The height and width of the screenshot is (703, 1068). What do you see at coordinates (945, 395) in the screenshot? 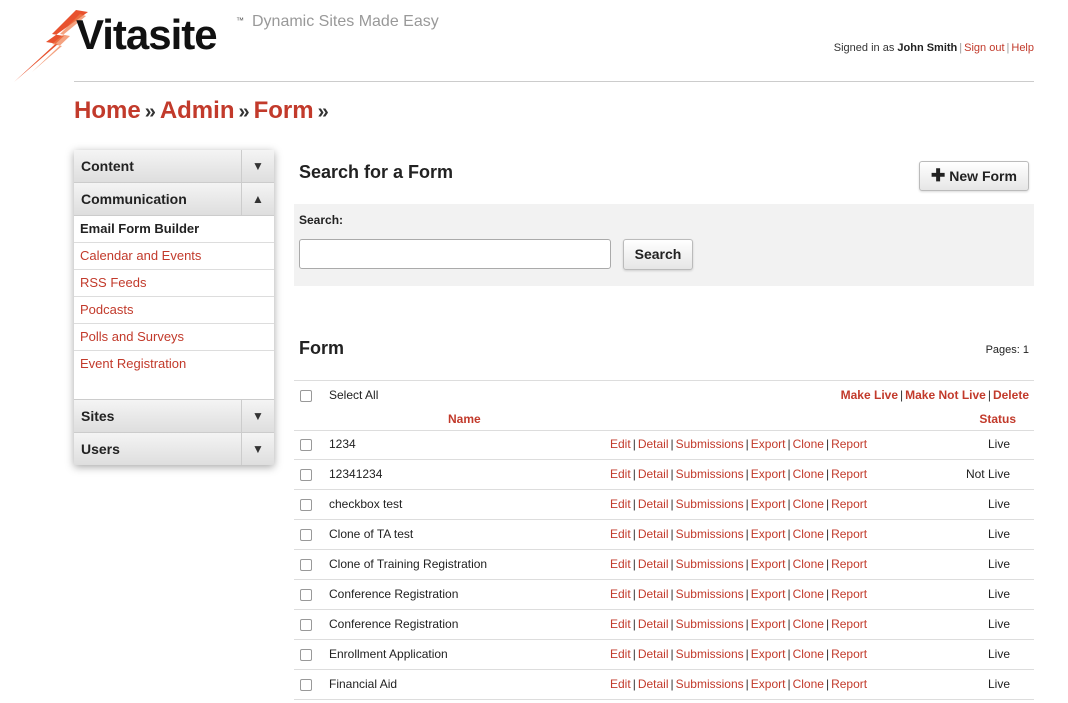
I see `make-not-live-link: Make Not Live` at bounding box center [945, 395].